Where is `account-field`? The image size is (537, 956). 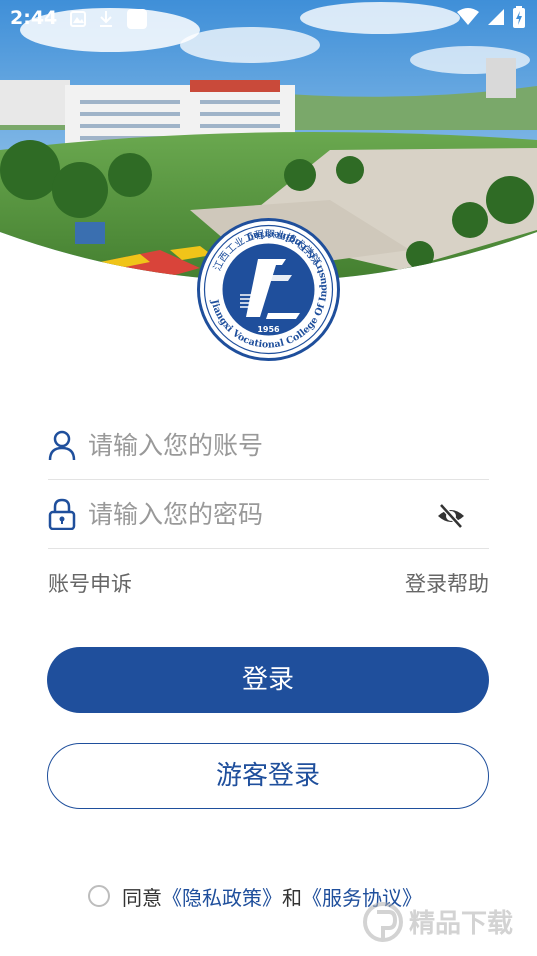
account-field is located at coordinates (268, 445).